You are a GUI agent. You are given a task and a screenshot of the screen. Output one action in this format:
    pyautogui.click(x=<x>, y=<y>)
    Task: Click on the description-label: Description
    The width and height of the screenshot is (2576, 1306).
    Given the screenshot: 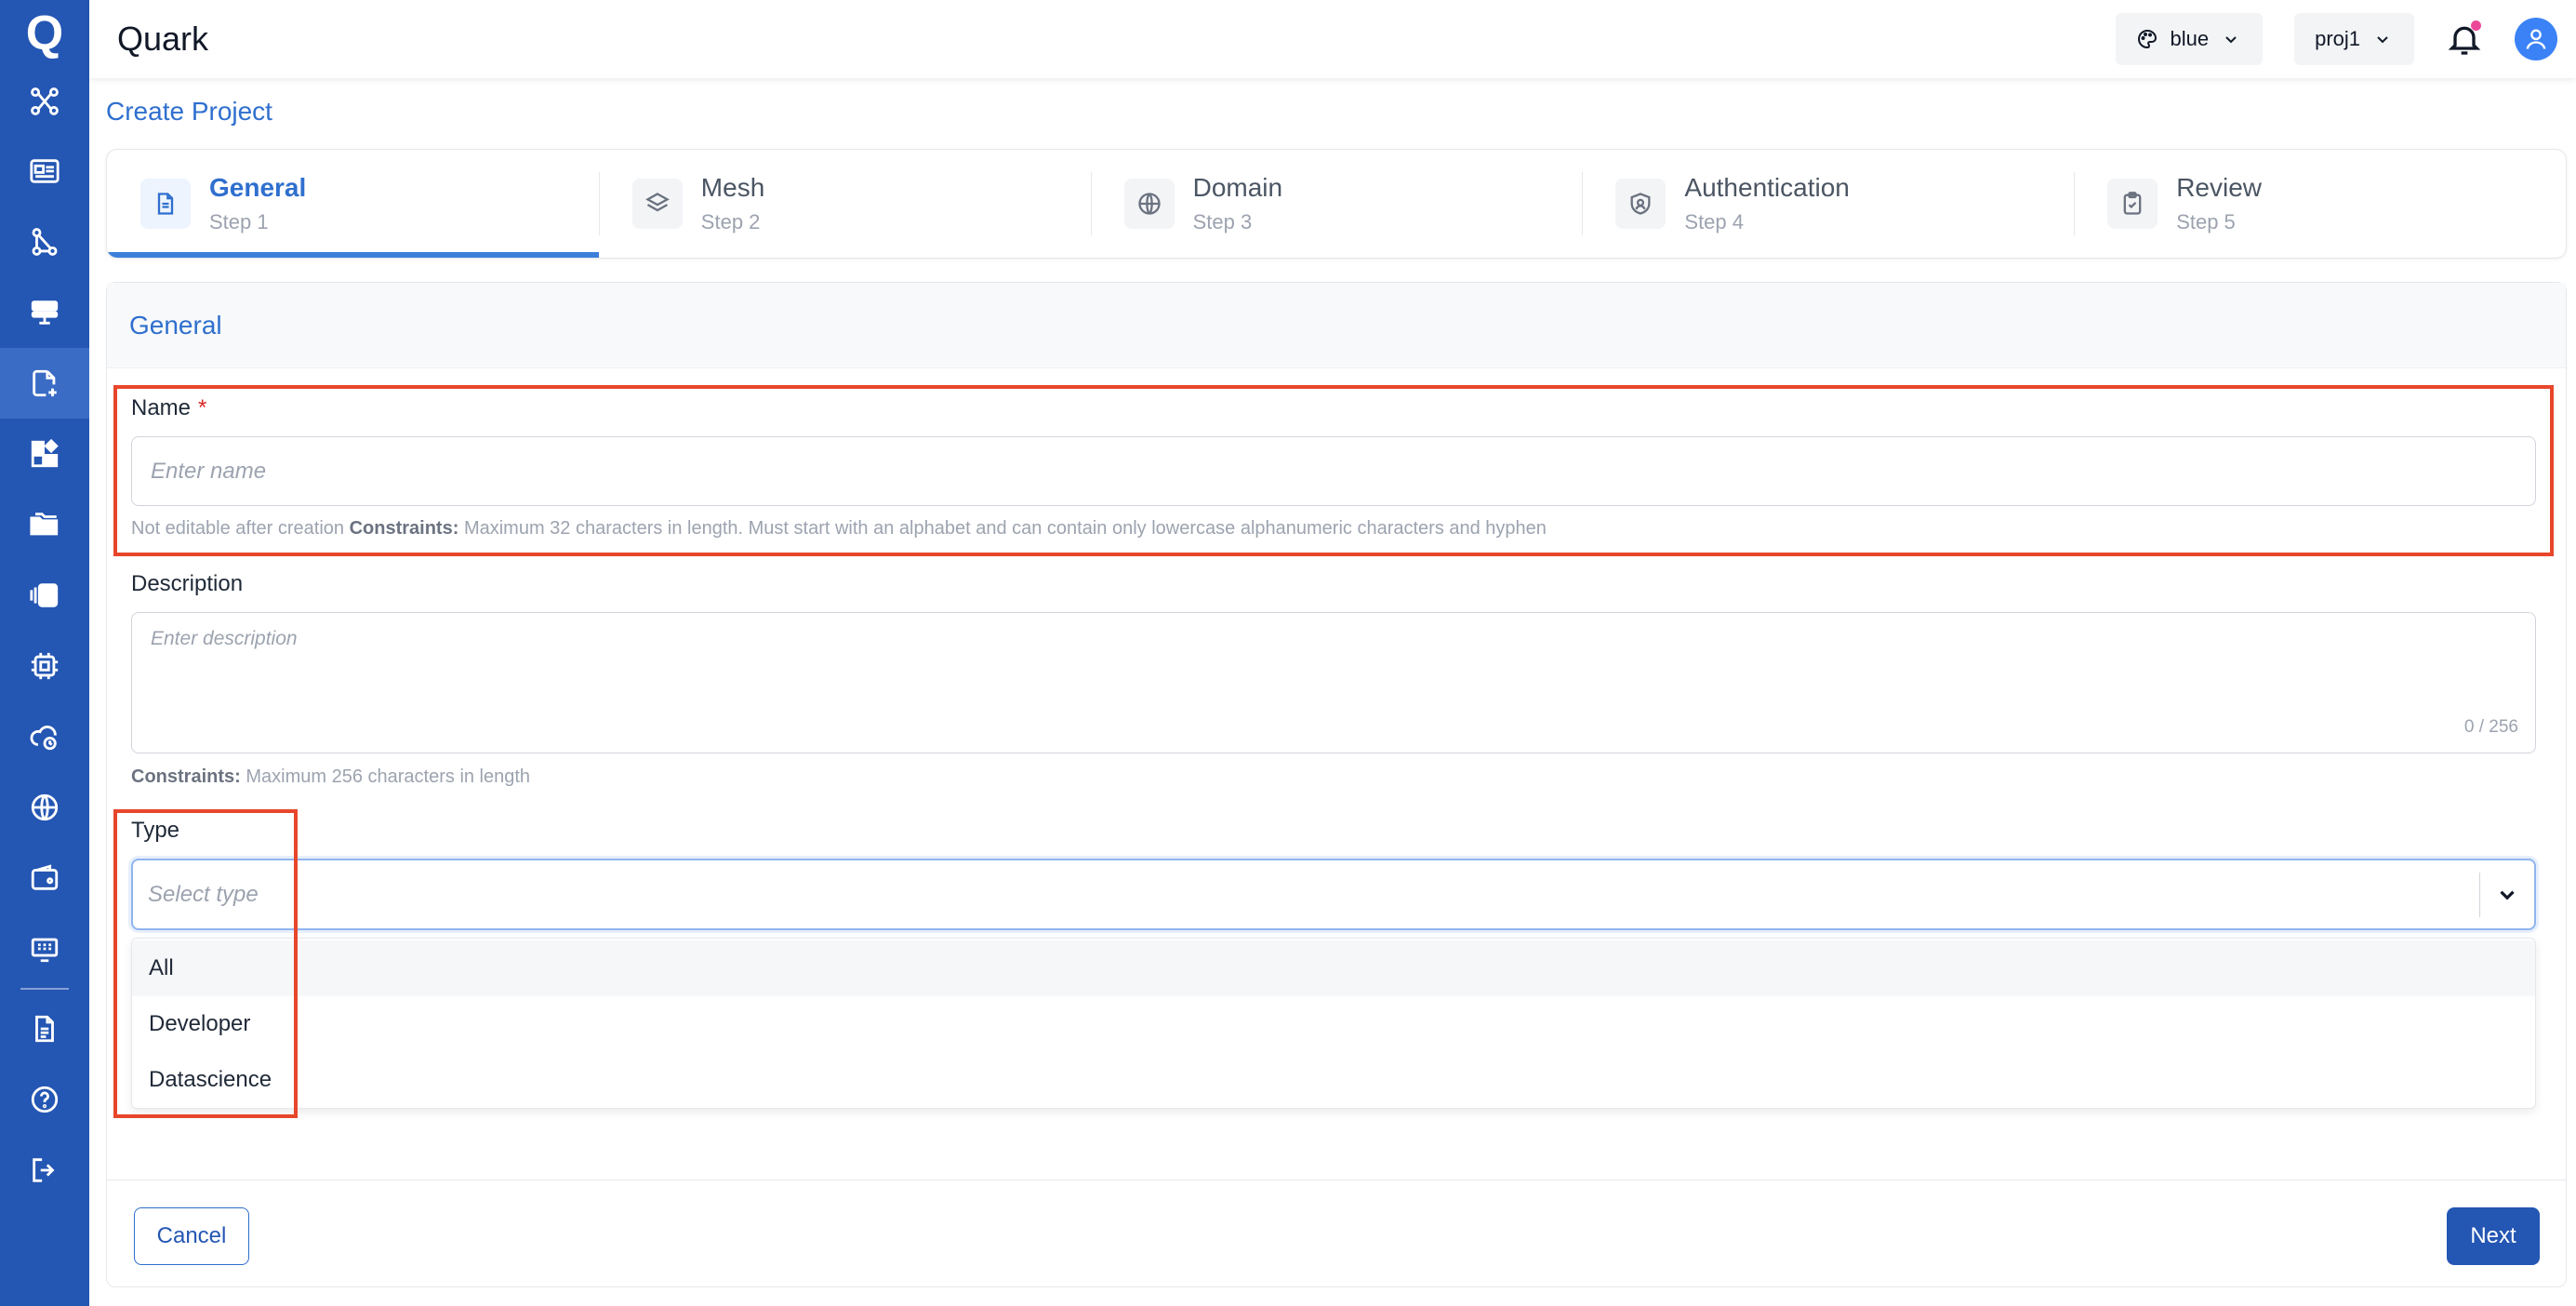 What is the action you would take?
    pyautogui.click(x=187, y=583)
    